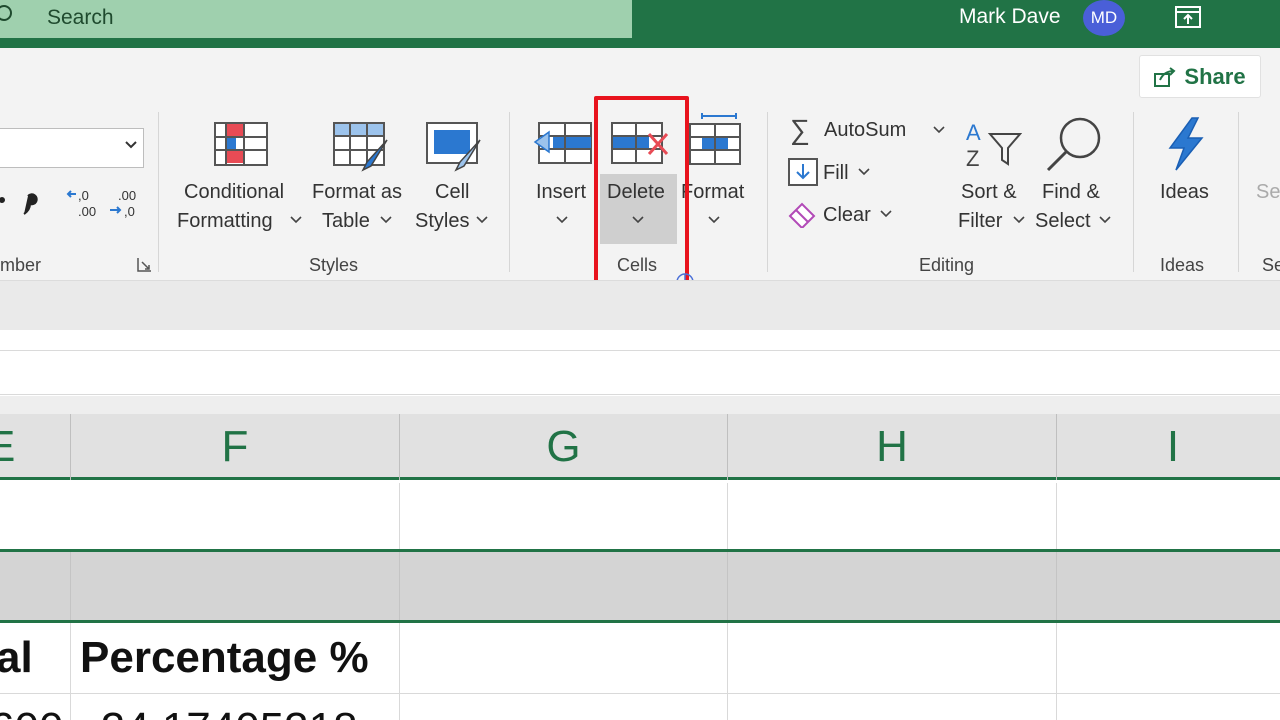 Image resolution: width=1280 pixels, height=720 pixels. I want to click on cell-f-value: -24.17405318, so click(222, 712).